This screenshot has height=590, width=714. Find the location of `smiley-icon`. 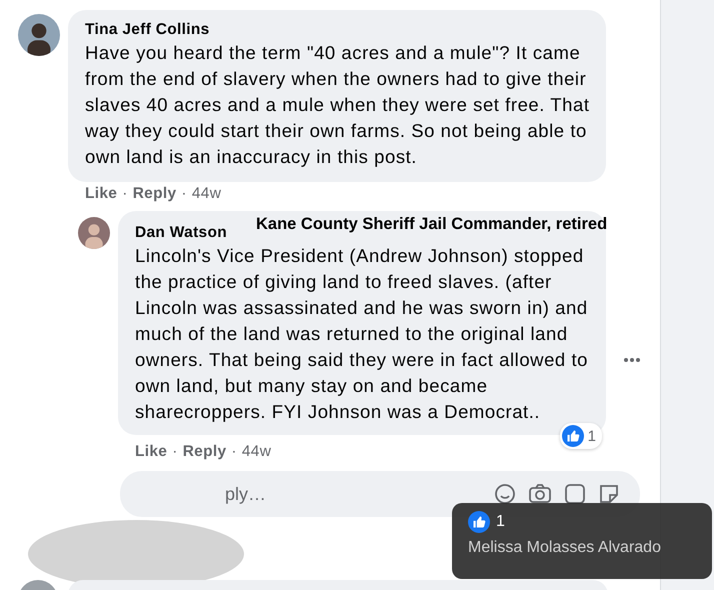

smiley-icon is located at coordinates (505, 494).